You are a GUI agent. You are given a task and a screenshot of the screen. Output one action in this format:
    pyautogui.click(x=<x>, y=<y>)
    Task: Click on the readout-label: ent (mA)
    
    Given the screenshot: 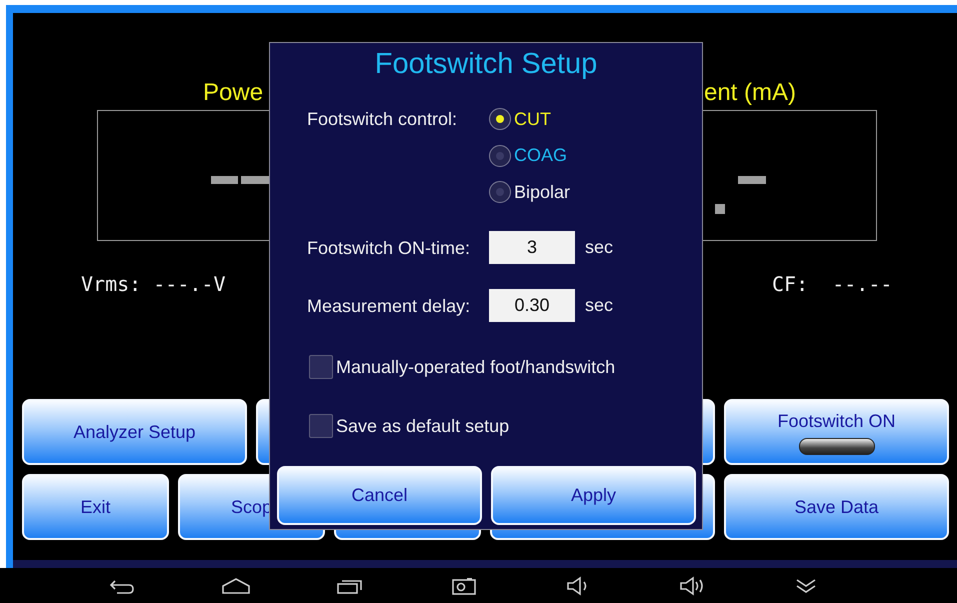 What is the action you would take?
    pyautogui.click(x=750, y=92)
    